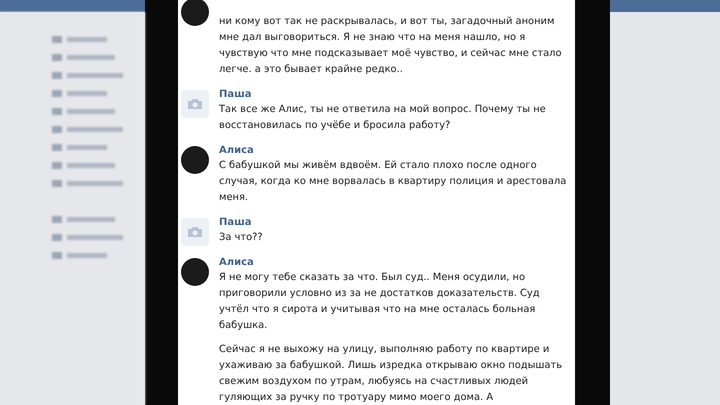 The height and width of the screenshot is (405, 720). I want to click on message-text: Сейчас я не выхожу на улицу, выполняю работу по квартире и ухаживаю за бабушкой. Лишь изредка открываю окно подышать свежим воздухом по утрам, любуясь на счастливых людей гуляющих за ручку по тротуару мимо моего дома. А, so click(391, 374).